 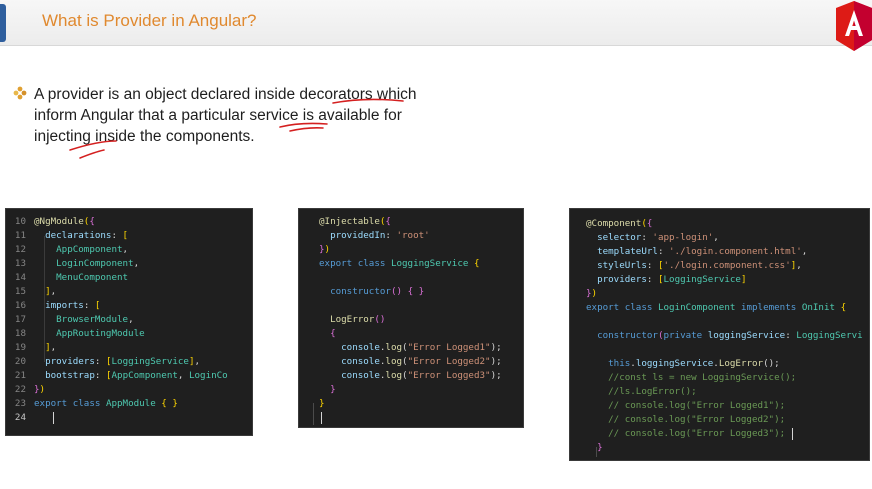 I want to click on code-line: 17 BrowserModule,, so click(x=74, y=319).